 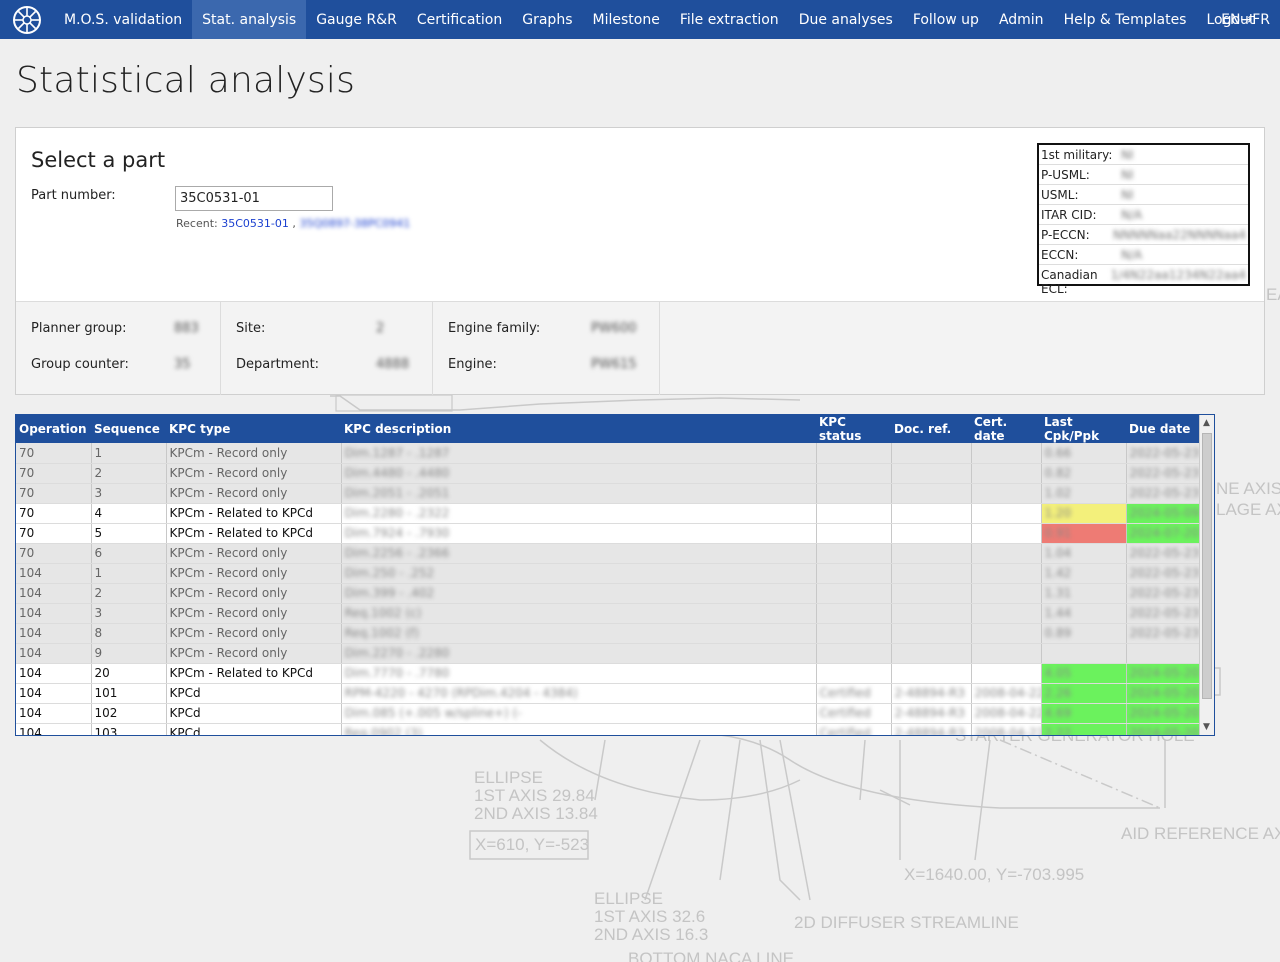 What do you see at coordinates (129, 493) in the screenshot?
I see `cell-sequence: 3` at bounding box center [129, 493].